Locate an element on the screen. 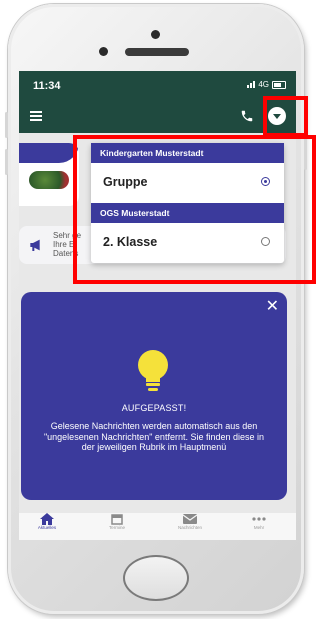  battery-icon is located at coordinates (279, 84).